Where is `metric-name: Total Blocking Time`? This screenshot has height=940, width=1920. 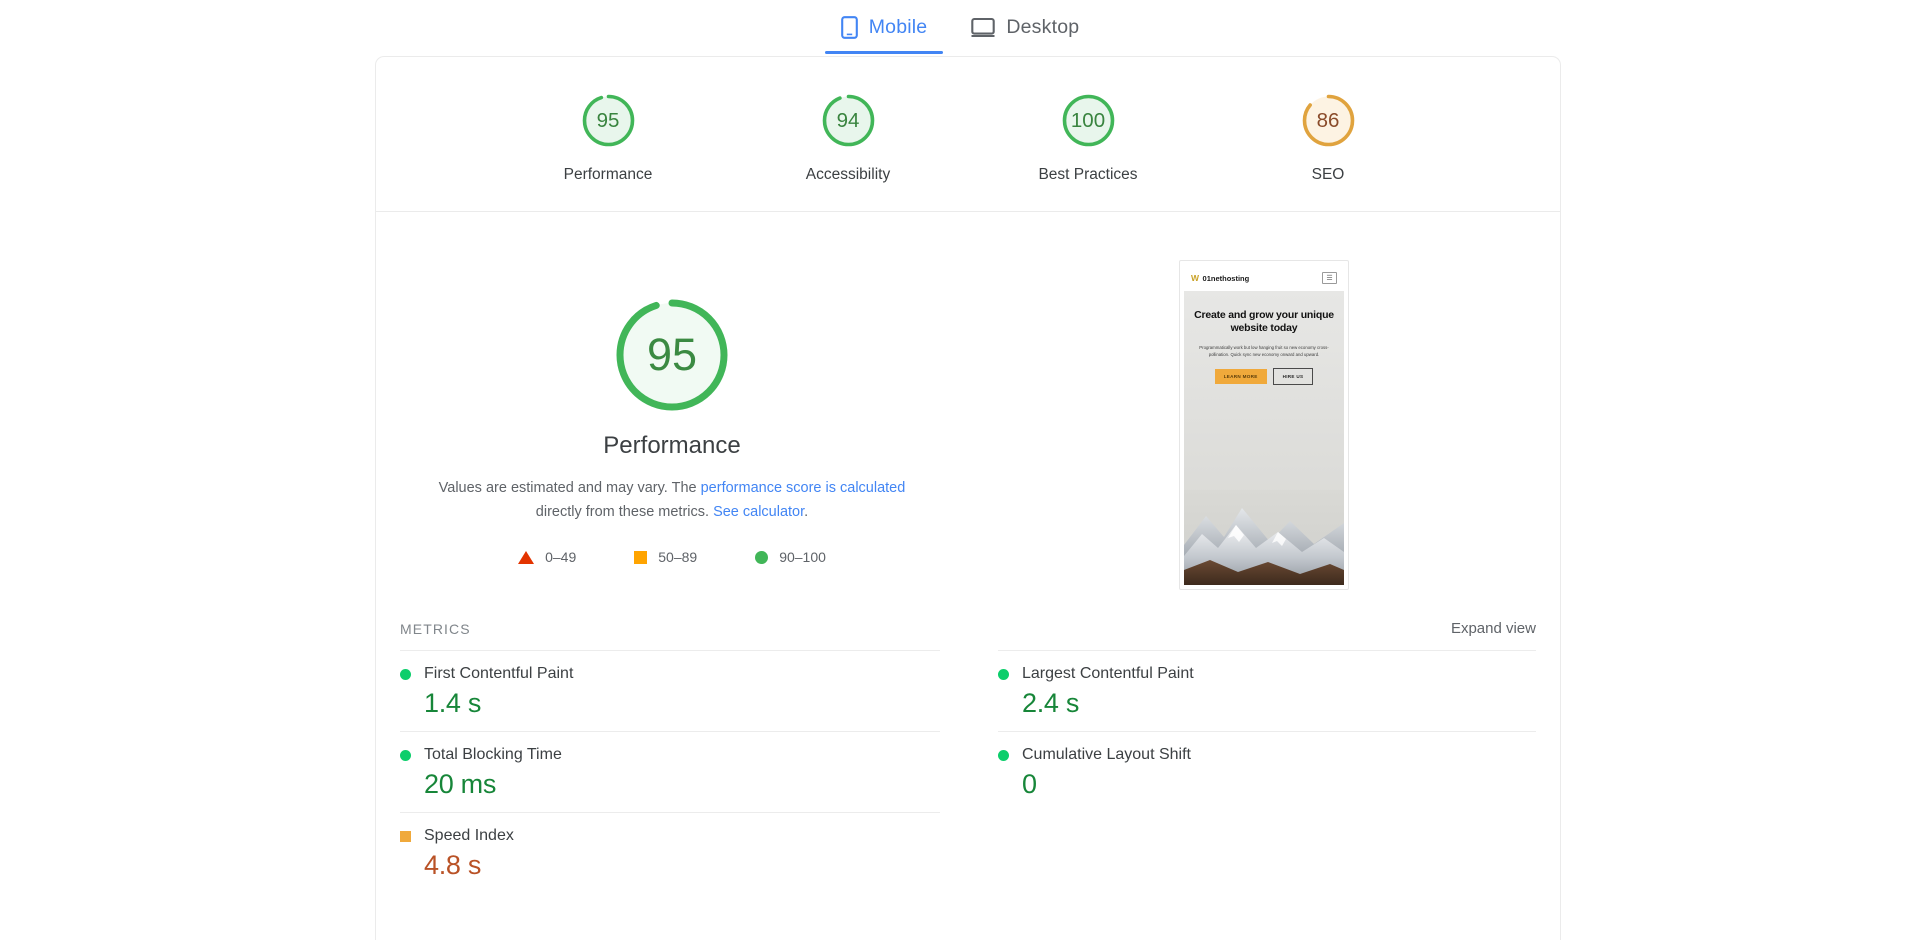 metric-name: Total Blocking Time is located at coordinates (493, 754).